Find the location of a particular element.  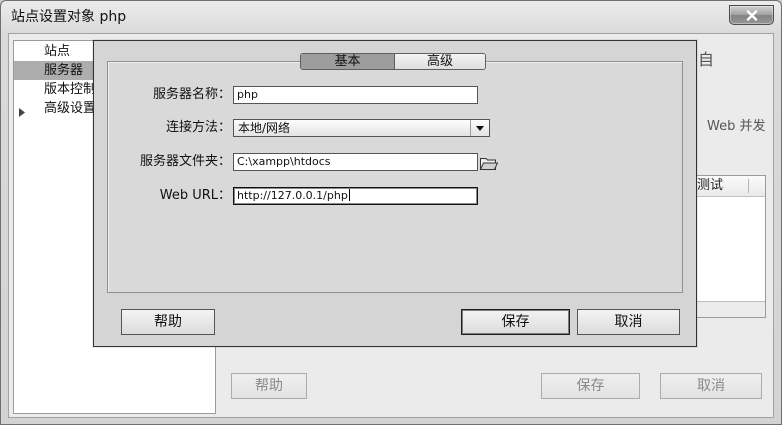

browse-folder-button is located at coordinates (489, 162).